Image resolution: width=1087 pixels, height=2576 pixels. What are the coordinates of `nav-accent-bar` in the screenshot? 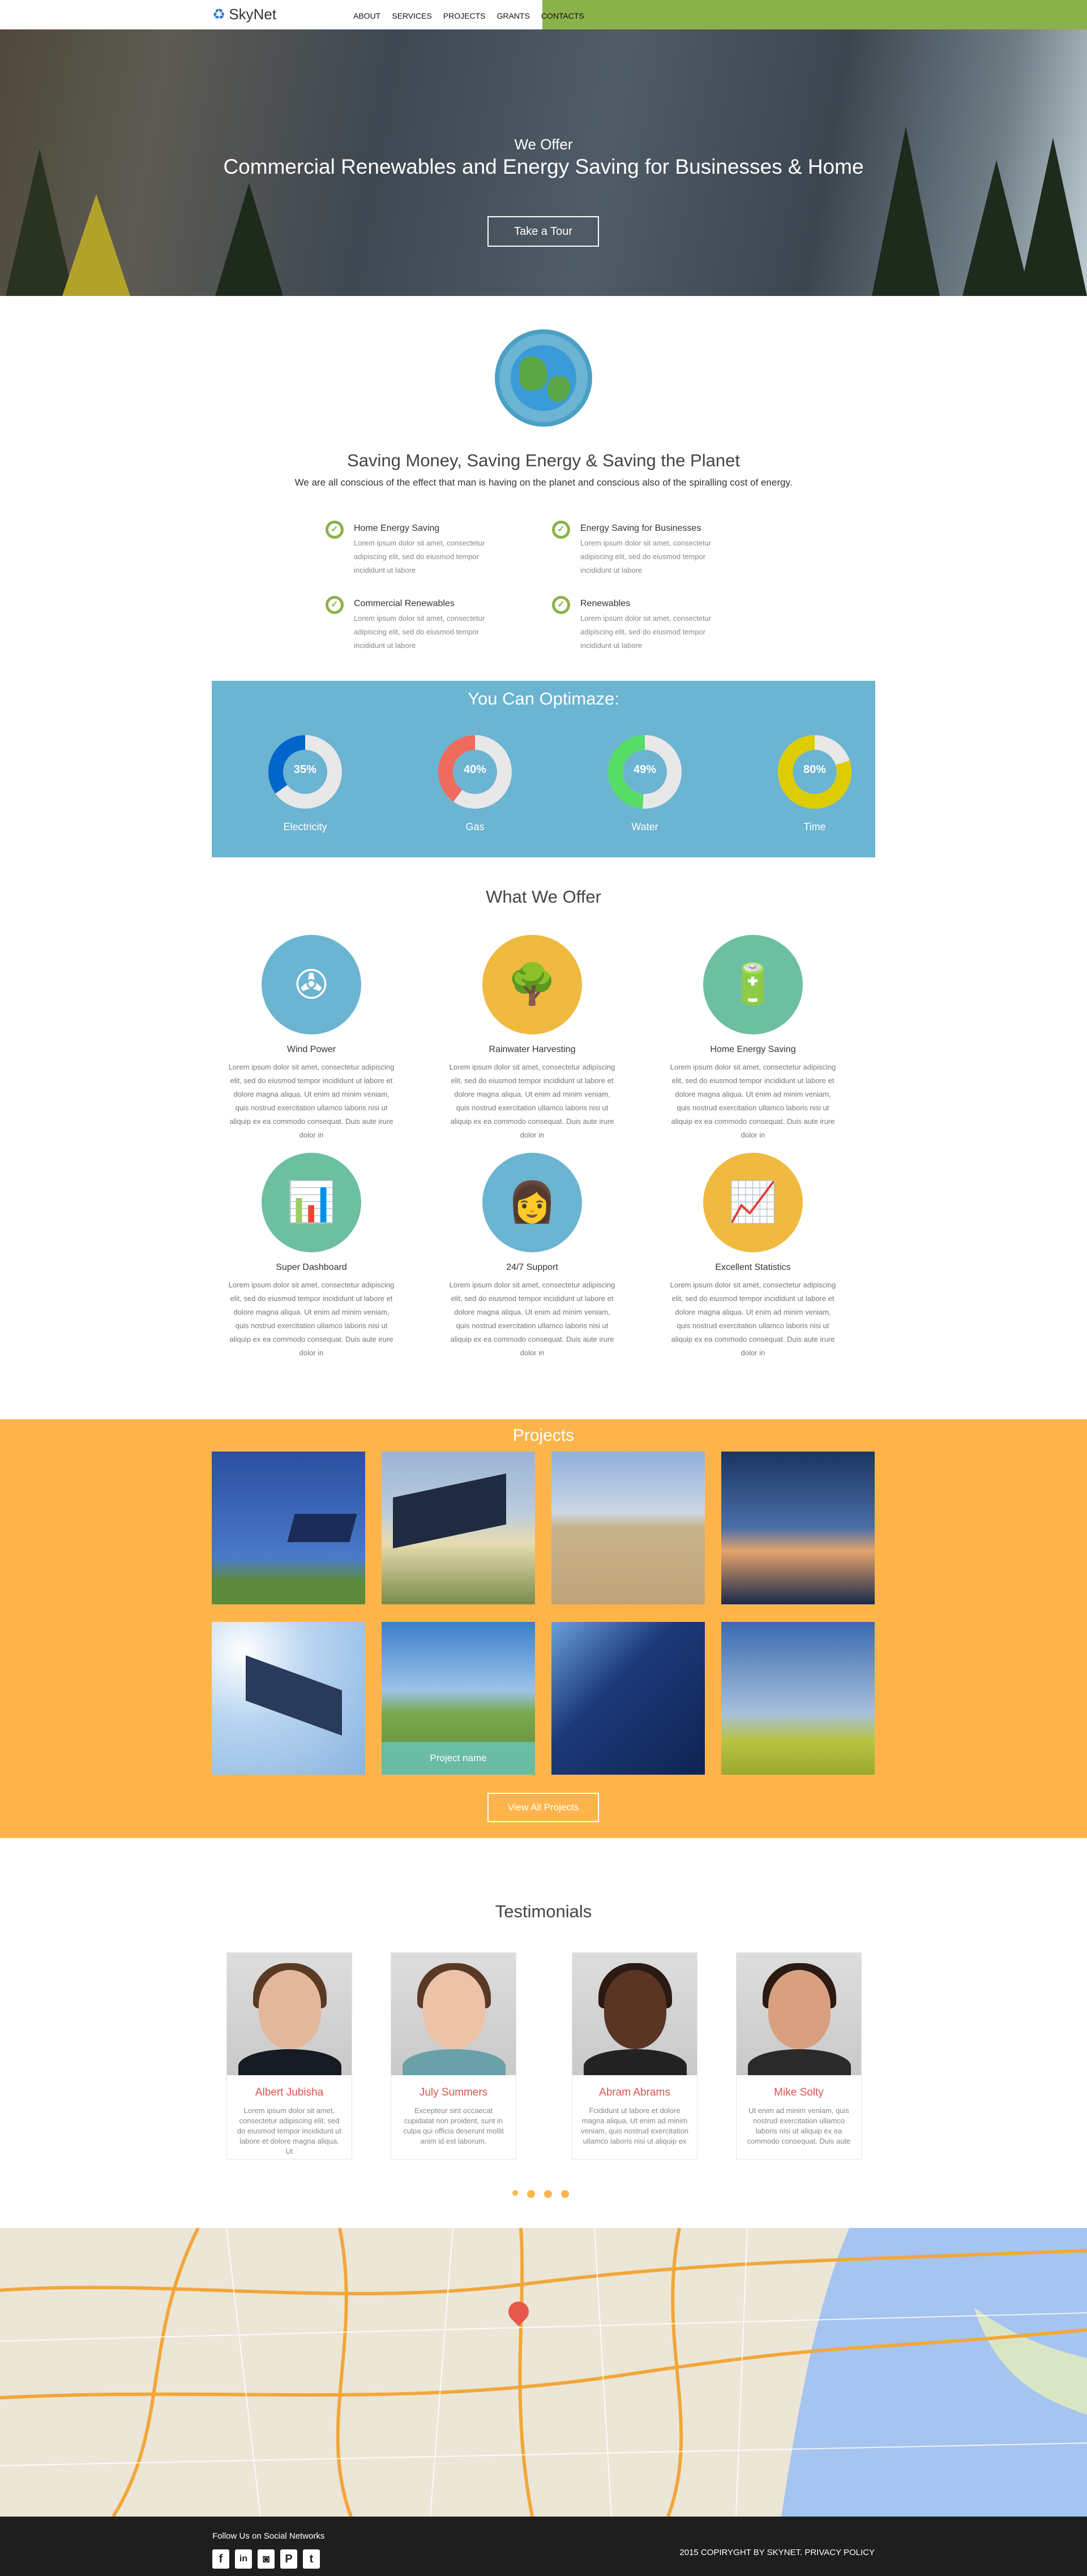 It's located at (814, 14).